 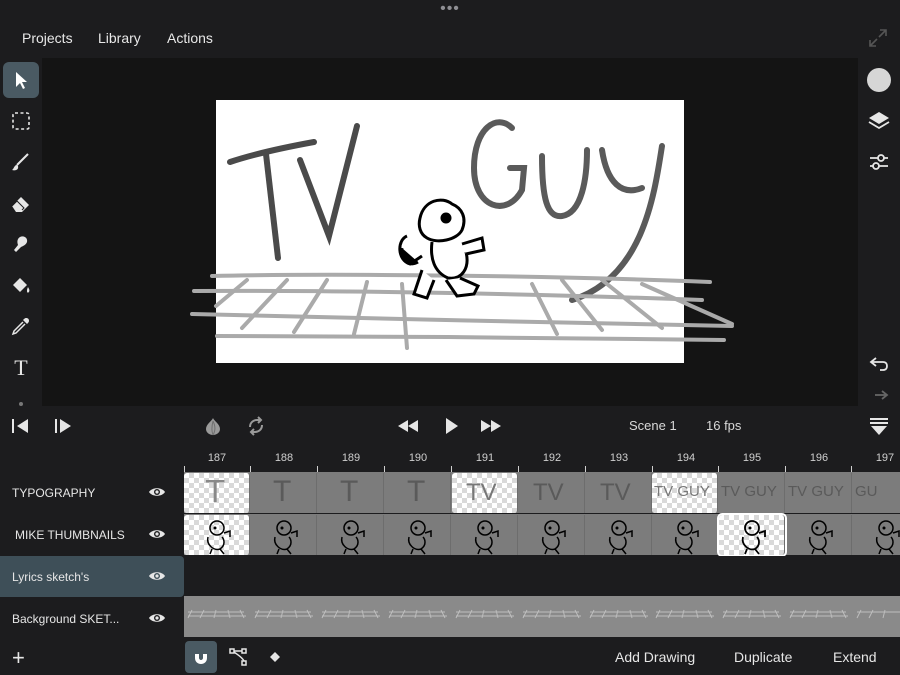 I want to click on select-tool, so click(x=21, y=80).